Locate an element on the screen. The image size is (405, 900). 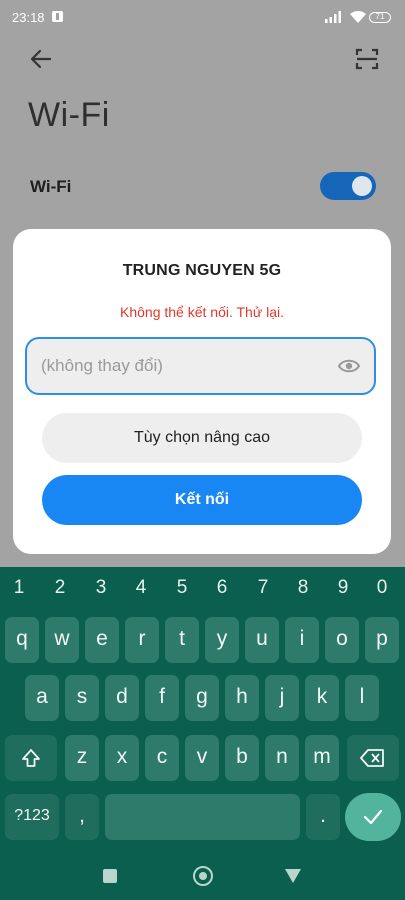
key-a: a is located at coordinates (42, 698).